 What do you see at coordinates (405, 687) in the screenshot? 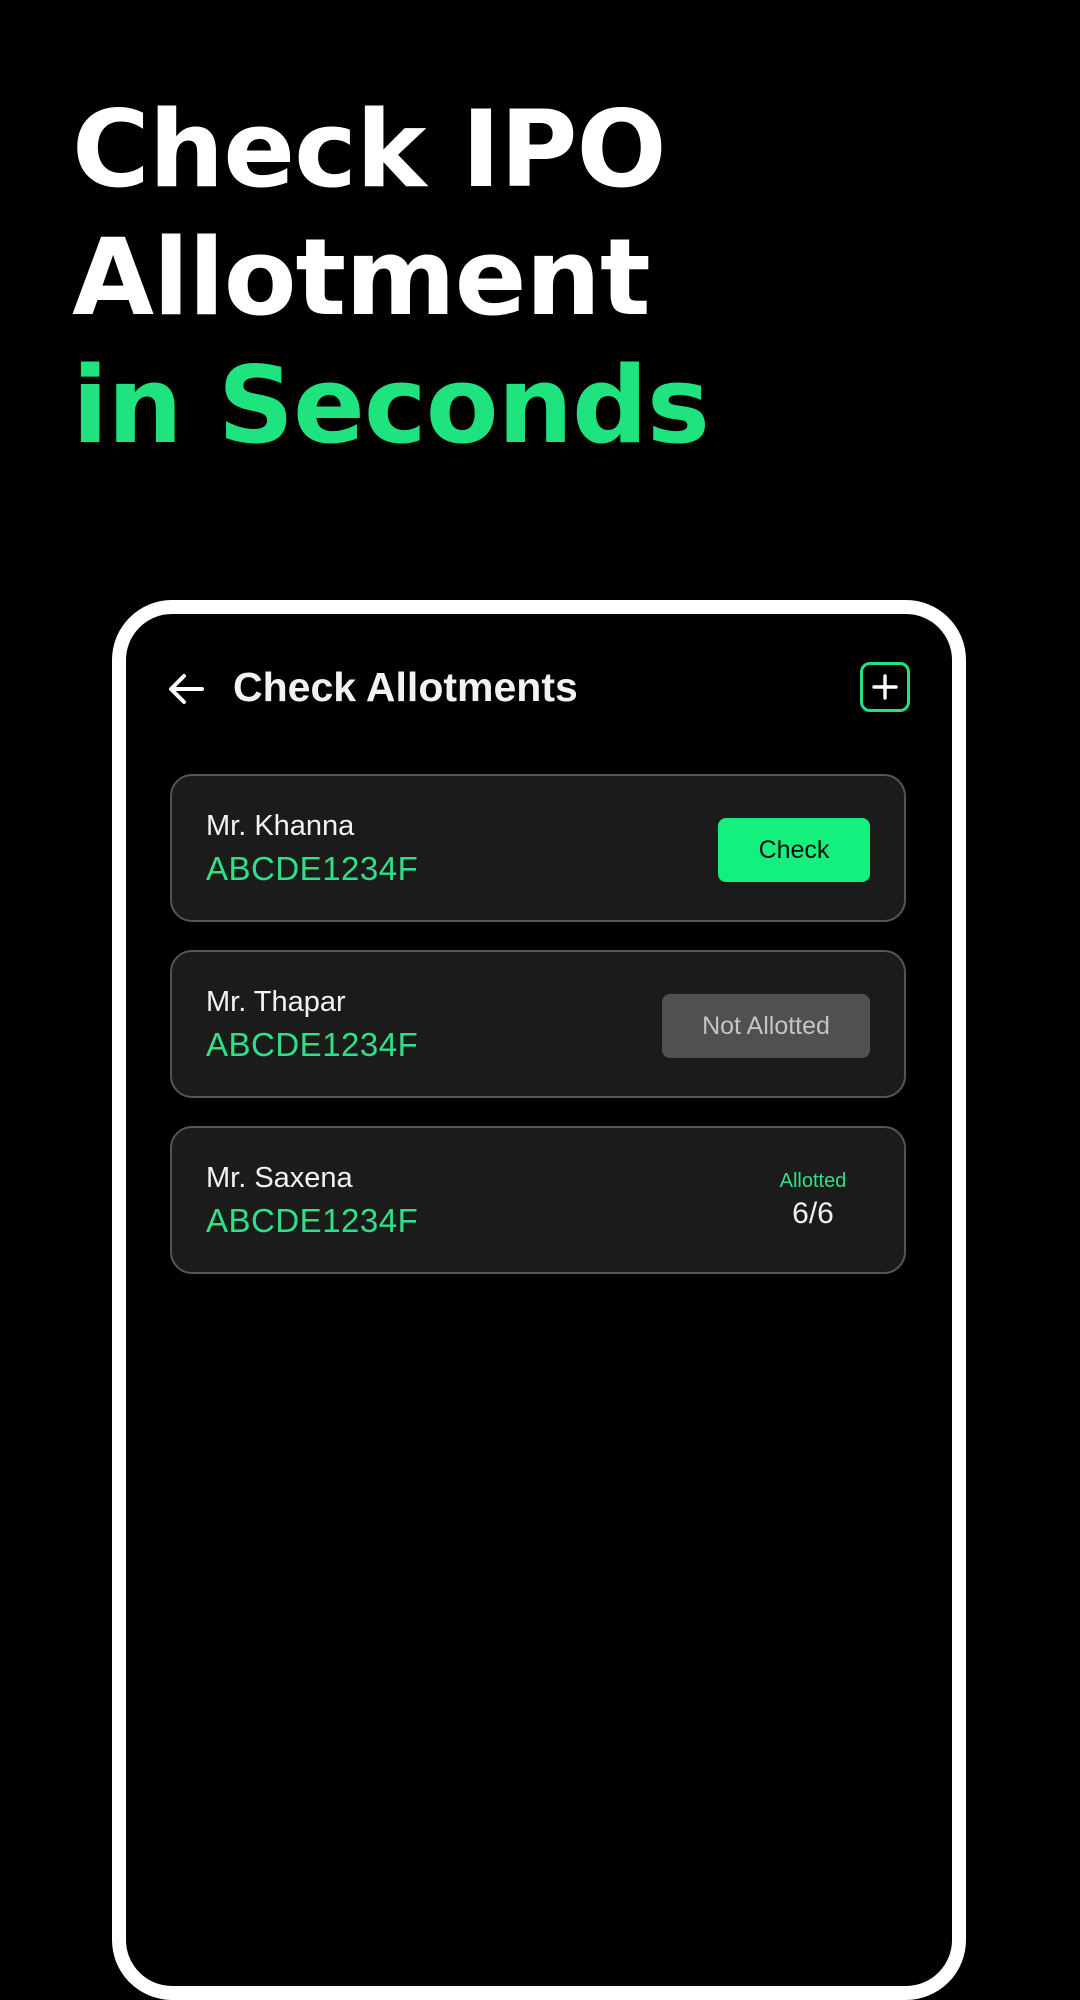
I see `screen-title: Check Allotments` at bounding box center [405, 687].